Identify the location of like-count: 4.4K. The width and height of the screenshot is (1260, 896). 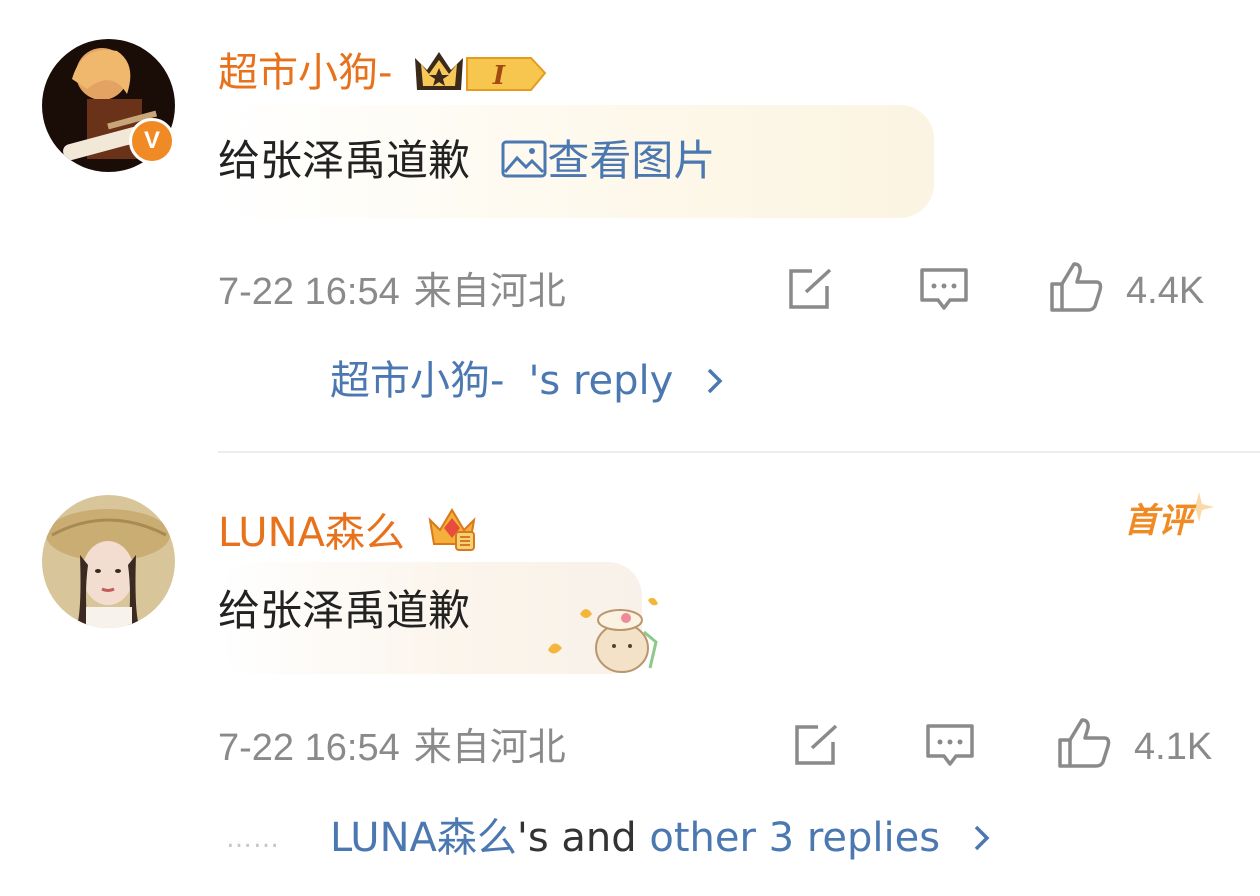
(1165, 291).